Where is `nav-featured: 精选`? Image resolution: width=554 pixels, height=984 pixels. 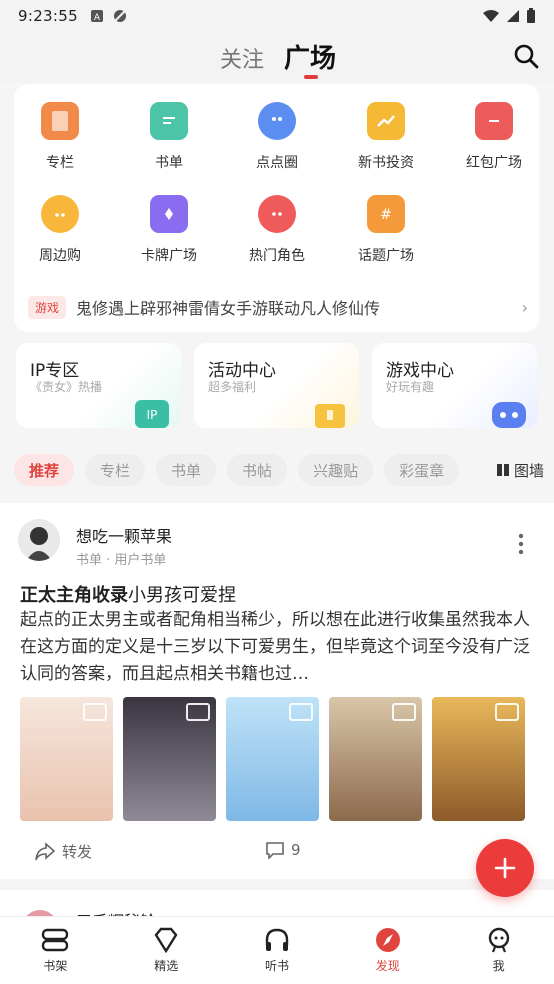 nav-featured: 精选 is located at coordinates (166, 950).